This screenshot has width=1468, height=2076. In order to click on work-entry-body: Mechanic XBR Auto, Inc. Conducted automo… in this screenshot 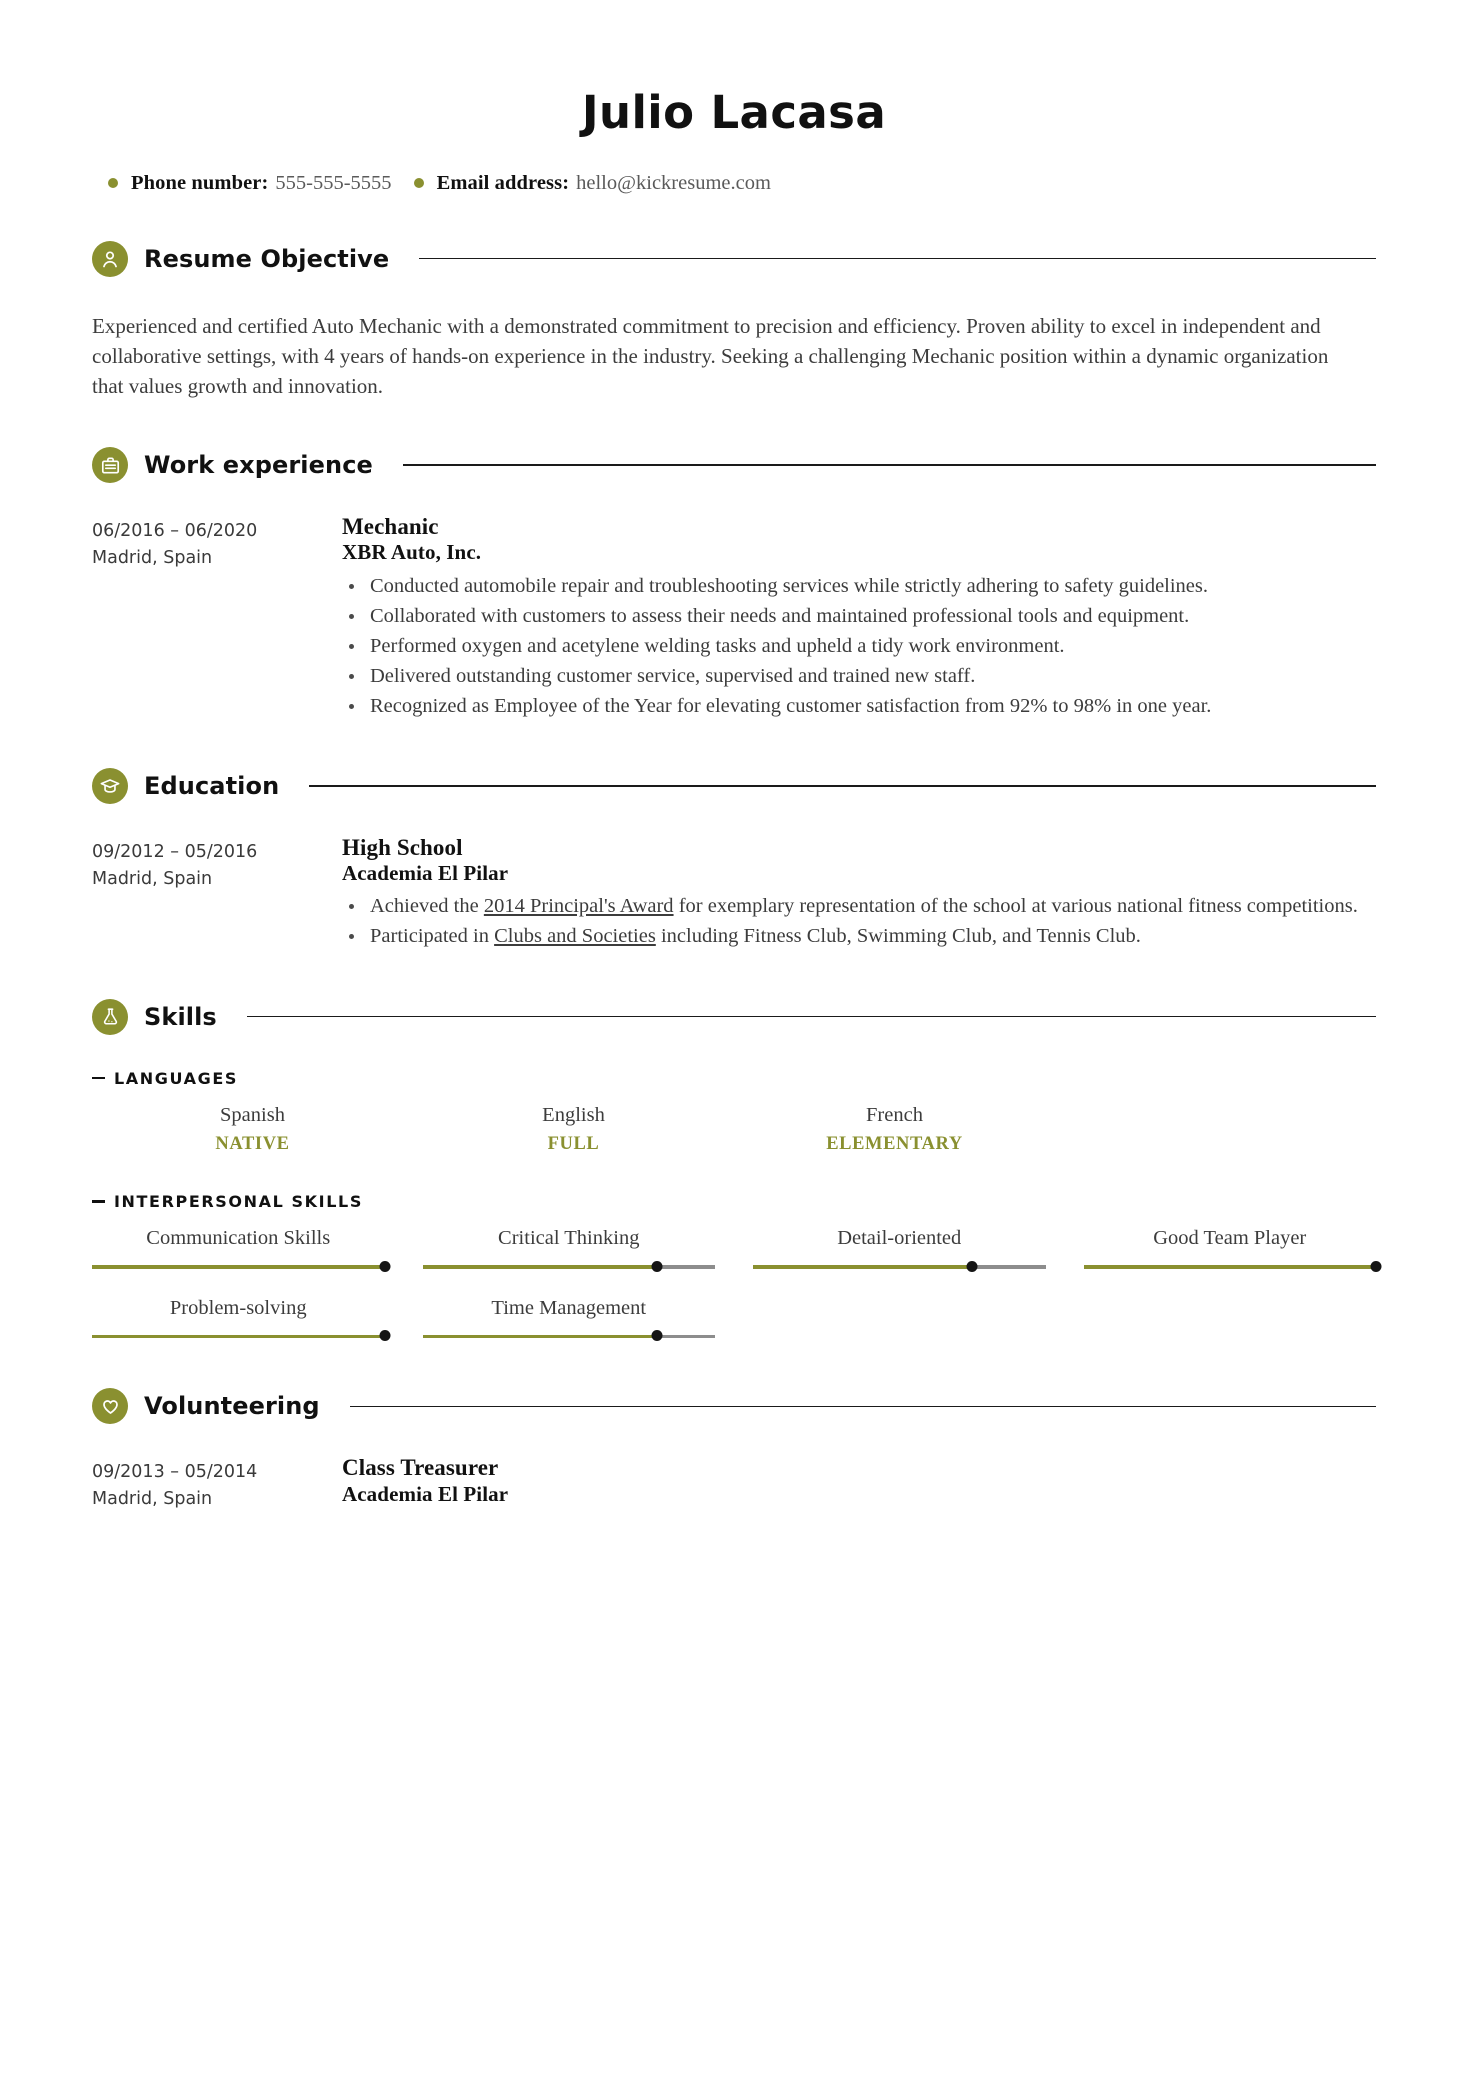, I will do `click(858, 617)`.